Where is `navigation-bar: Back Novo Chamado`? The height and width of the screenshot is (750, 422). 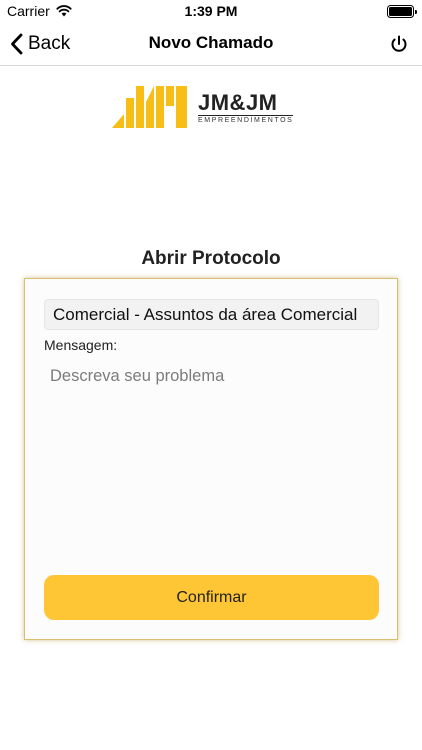 navigation-bar: Back Novo Chamado is located at coordinates (211, 44).